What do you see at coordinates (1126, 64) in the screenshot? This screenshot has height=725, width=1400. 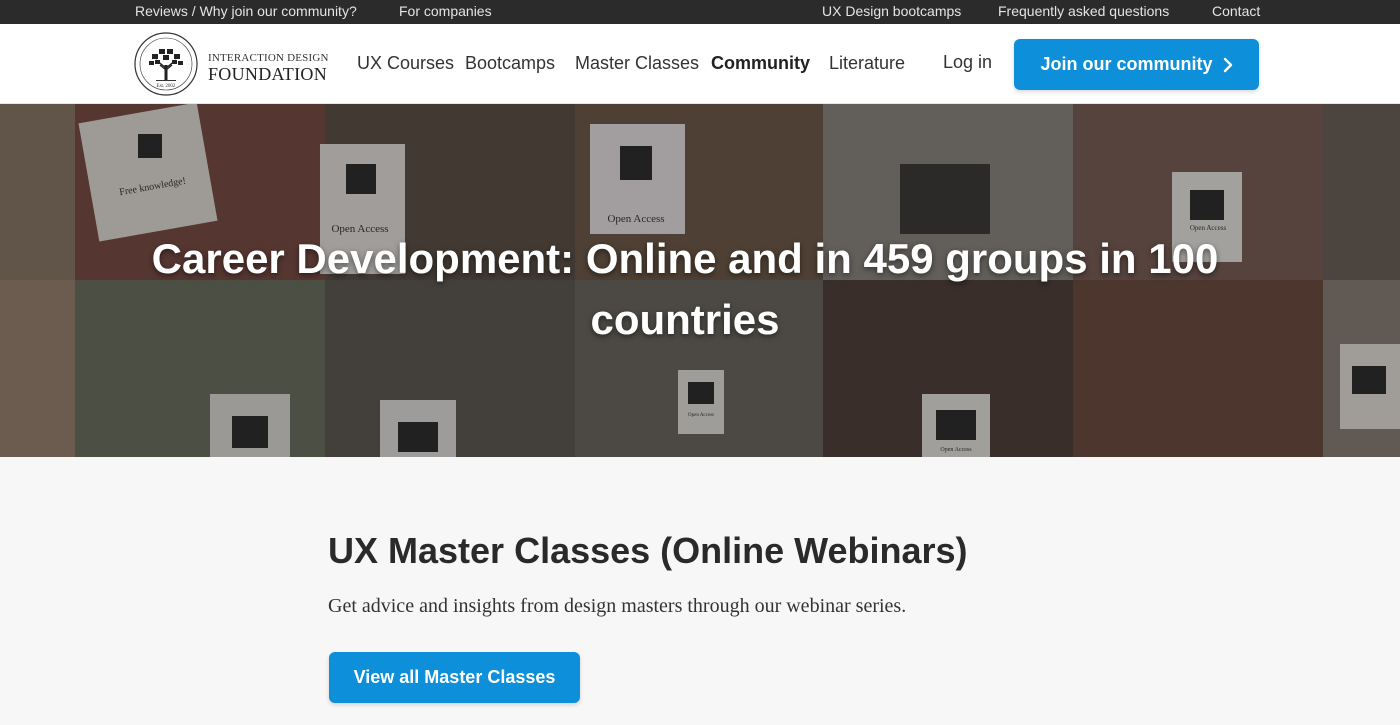 I see `join-community-label: Join our community` at bounding box center [1126, 64].